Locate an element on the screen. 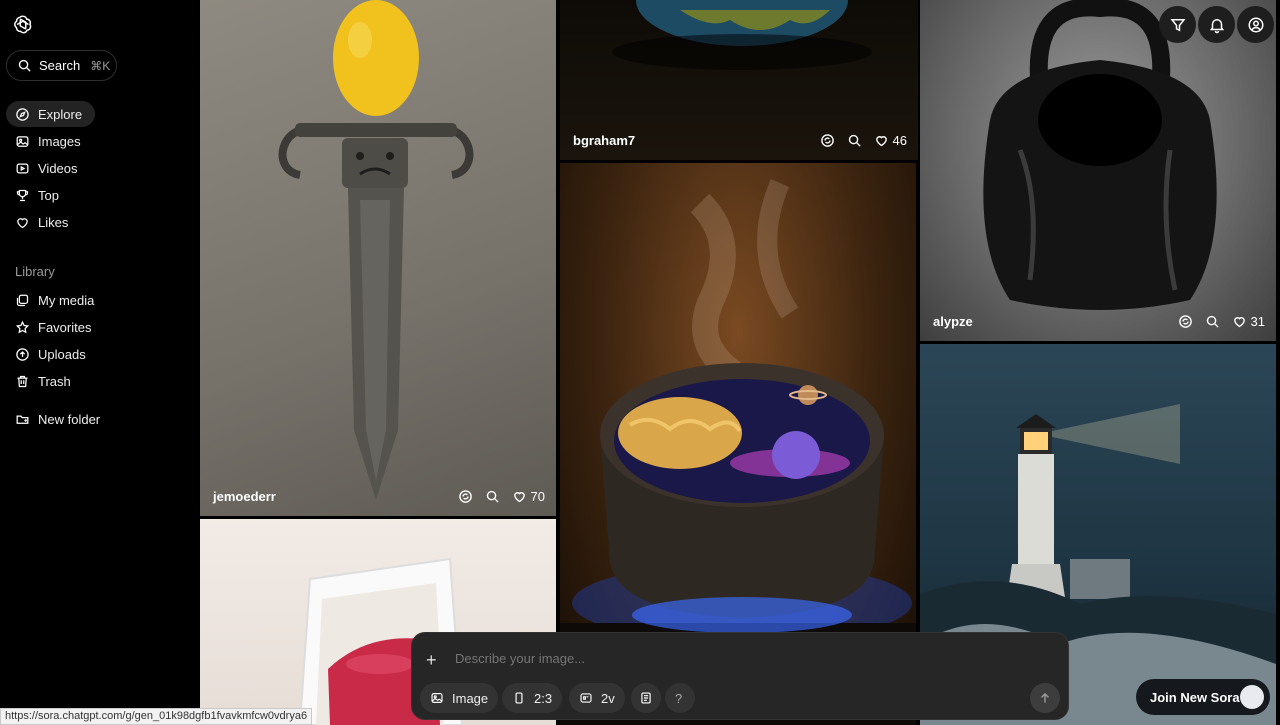 The height and width of the screenshot is (725, 1280). help-button: ? is located at coordinates (680, 698).